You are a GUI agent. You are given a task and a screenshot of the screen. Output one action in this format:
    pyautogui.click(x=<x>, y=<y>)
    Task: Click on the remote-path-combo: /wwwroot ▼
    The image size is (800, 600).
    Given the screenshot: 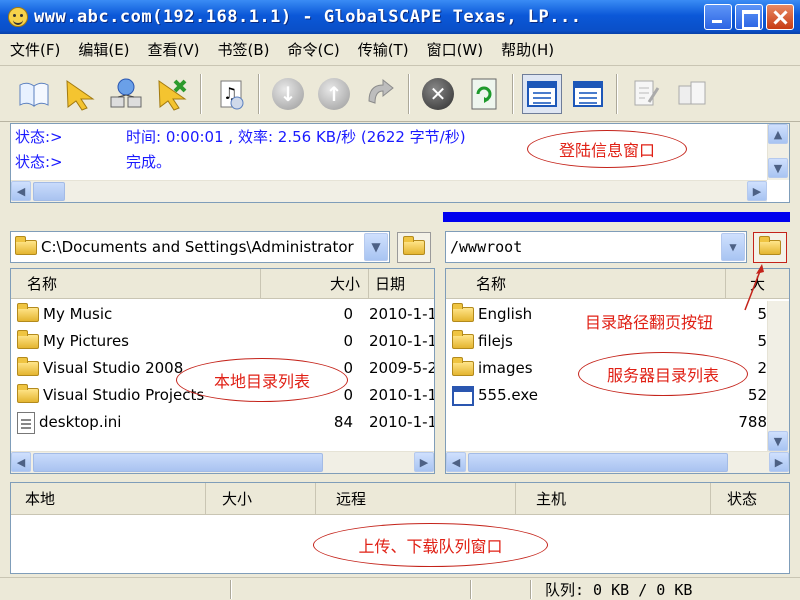 What is the action you would take?
    pyautogui.click(x=596, y=247)
    